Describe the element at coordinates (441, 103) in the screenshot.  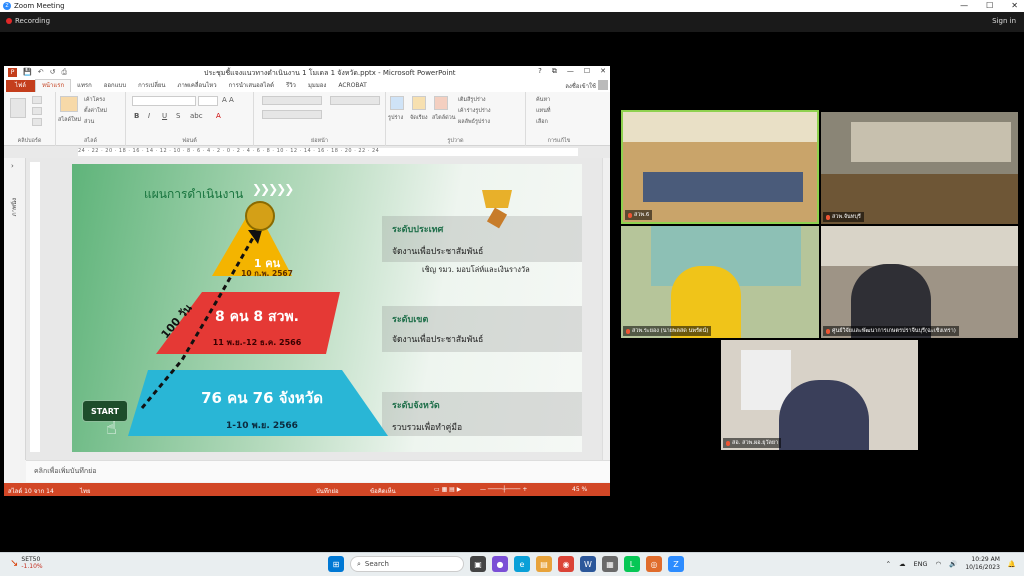
I see `quick-style-icon` at that location.